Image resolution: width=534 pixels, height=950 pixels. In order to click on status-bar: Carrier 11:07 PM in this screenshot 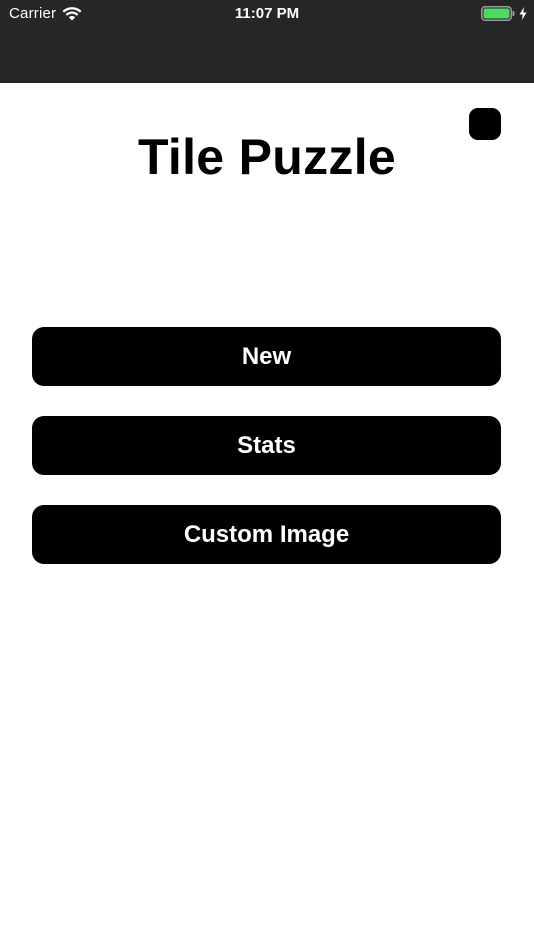, I will do `click(267, 14)`.